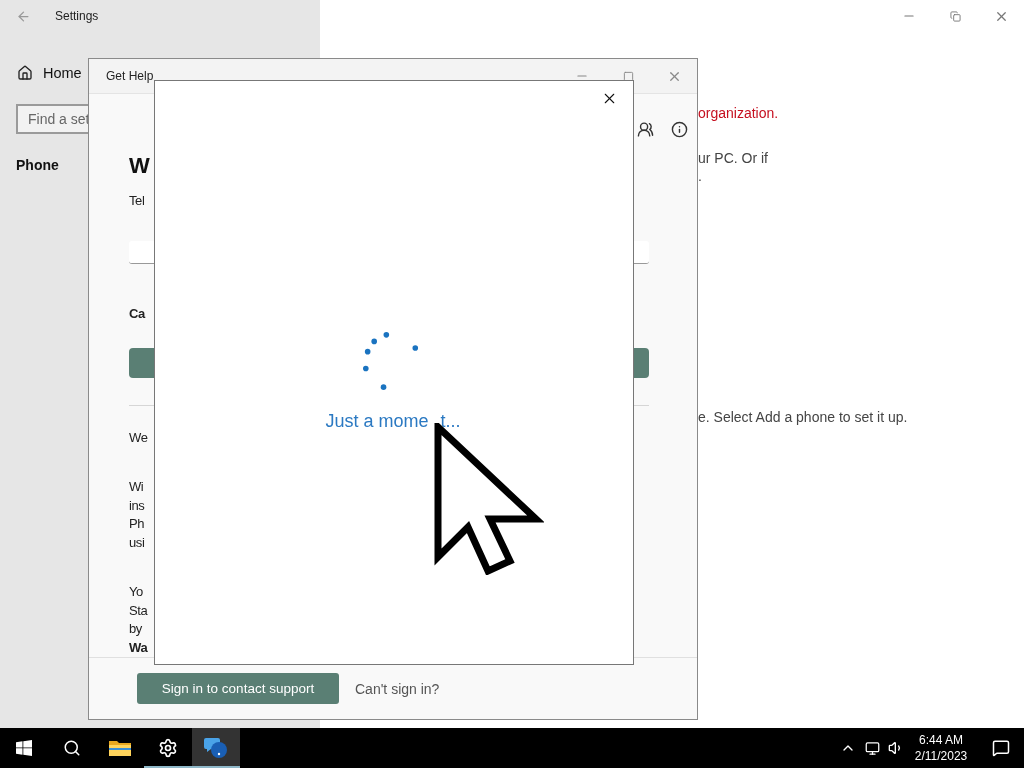 This screenshot has width=1024, height=768. Describe the element at coordinates (955, 16) in the screenshot. I see `restore-icon` at that location.